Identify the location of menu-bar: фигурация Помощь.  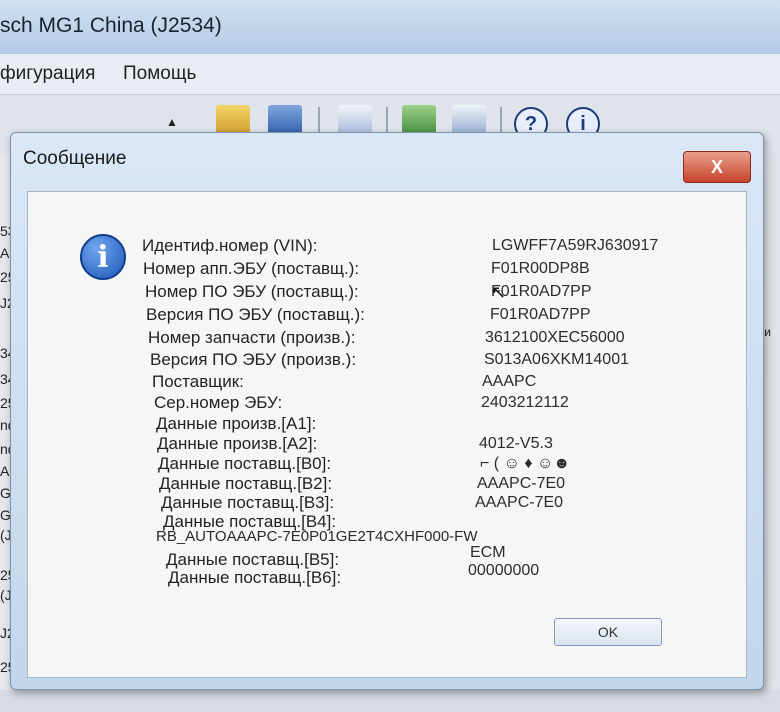
(390, 74).